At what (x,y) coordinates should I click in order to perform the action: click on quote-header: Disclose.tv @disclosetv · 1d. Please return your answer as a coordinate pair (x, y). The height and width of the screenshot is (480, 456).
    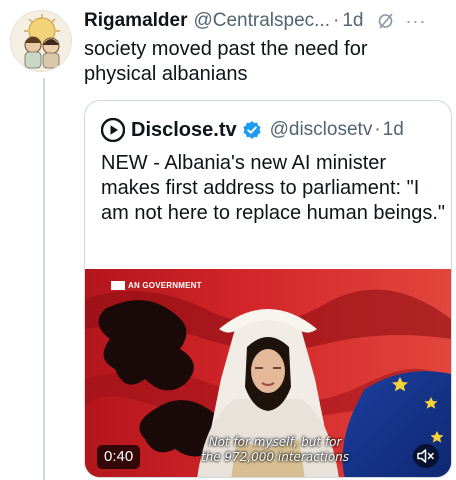
    Looking at the image, I should click on (272, 130).